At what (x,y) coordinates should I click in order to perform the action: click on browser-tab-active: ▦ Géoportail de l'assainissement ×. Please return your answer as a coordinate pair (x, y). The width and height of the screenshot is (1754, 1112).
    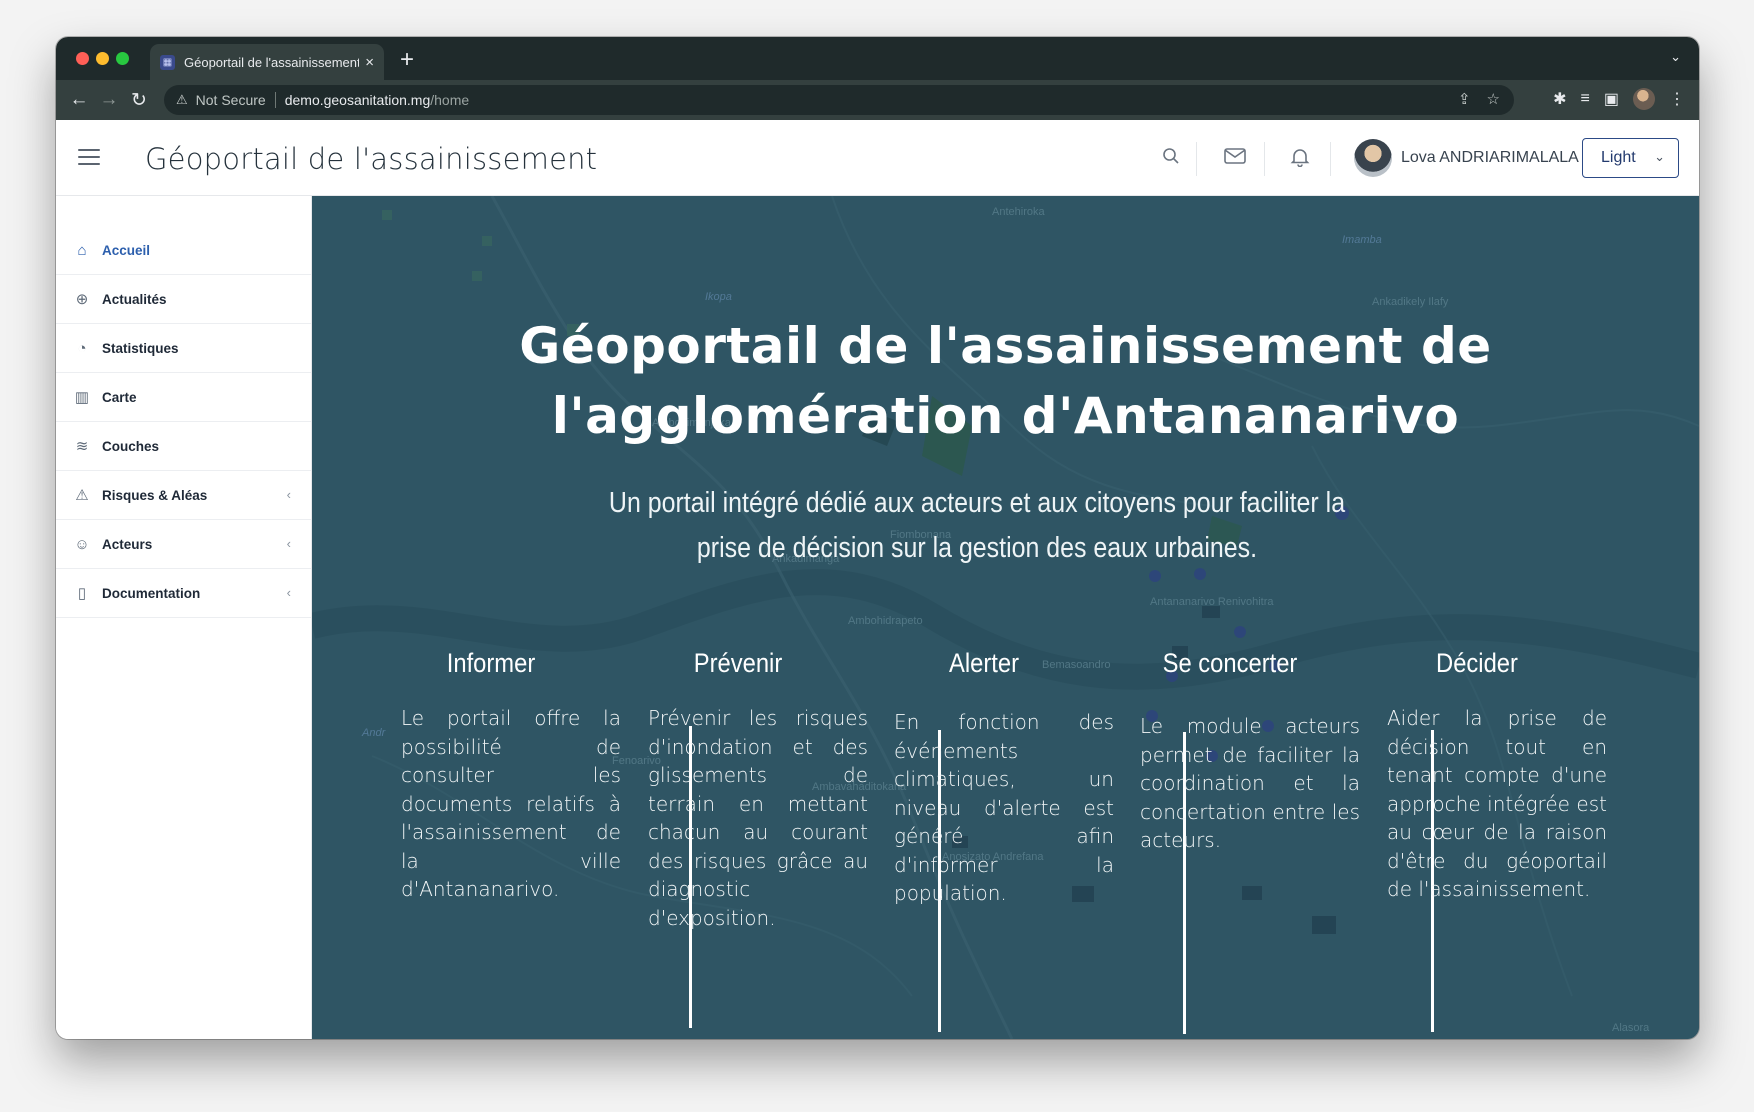
    Looking at the image, I should click on (267, 62).